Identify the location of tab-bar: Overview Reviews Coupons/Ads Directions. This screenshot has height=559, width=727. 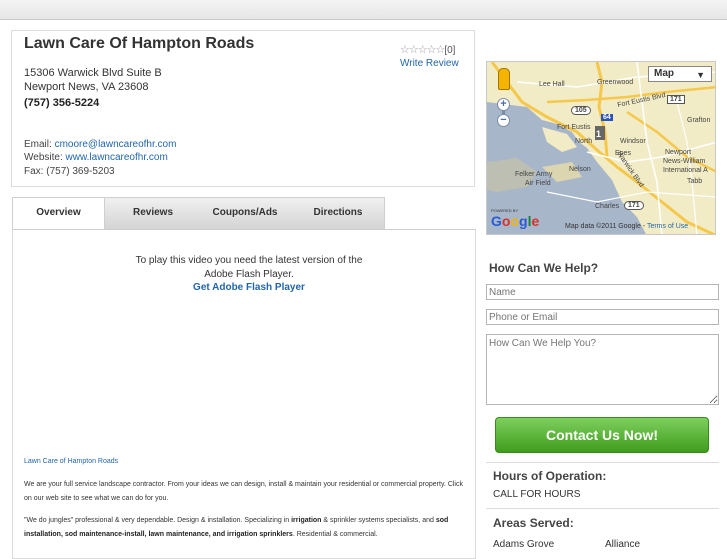
(198, 213).